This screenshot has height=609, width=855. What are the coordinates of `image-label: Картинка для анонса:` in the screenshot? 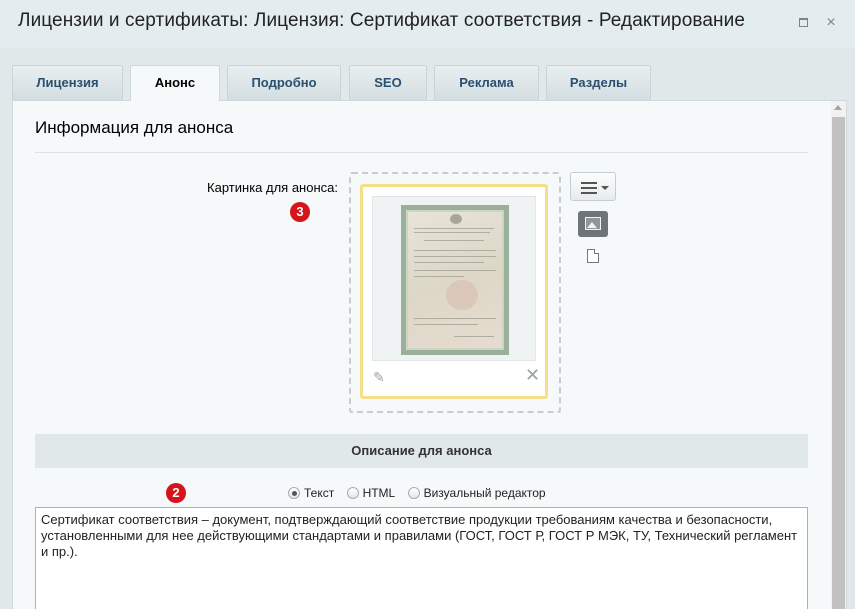 It's located at (272, 187).